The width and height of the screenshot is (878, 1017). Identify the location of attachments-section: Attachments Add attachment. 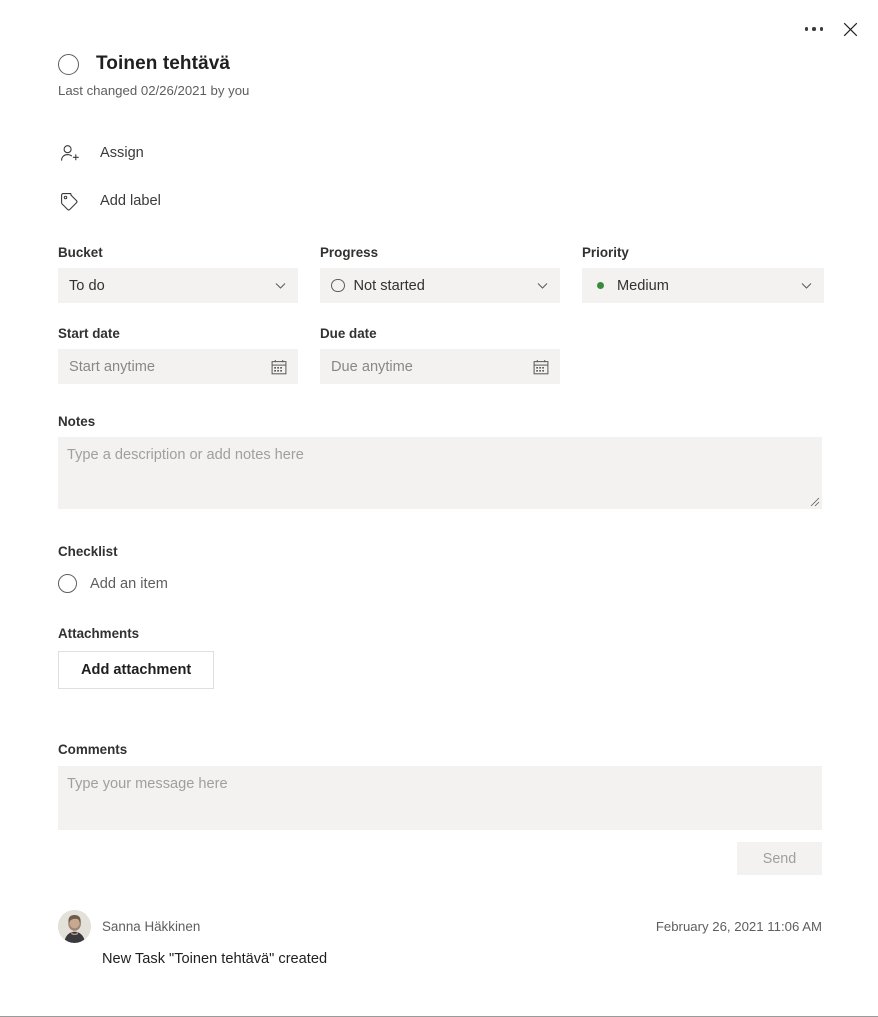
(439, 657).